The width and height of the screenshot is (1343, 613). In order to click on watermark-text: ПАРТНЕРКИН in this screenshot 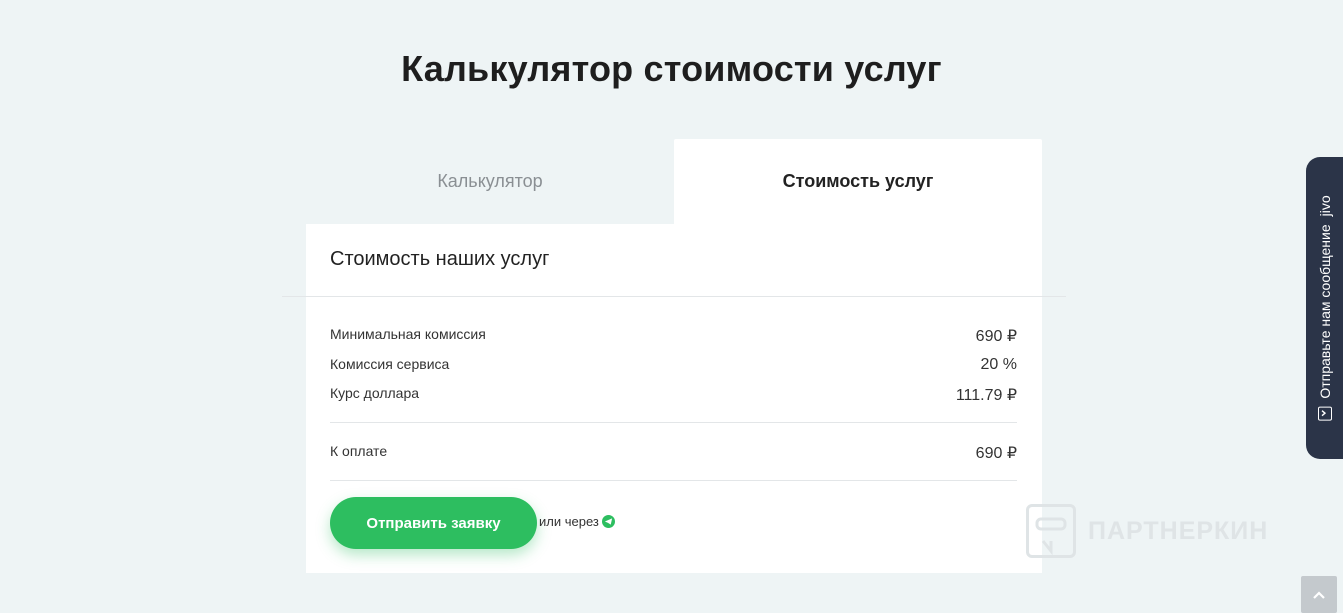, I will do `click(1178, 530)`.